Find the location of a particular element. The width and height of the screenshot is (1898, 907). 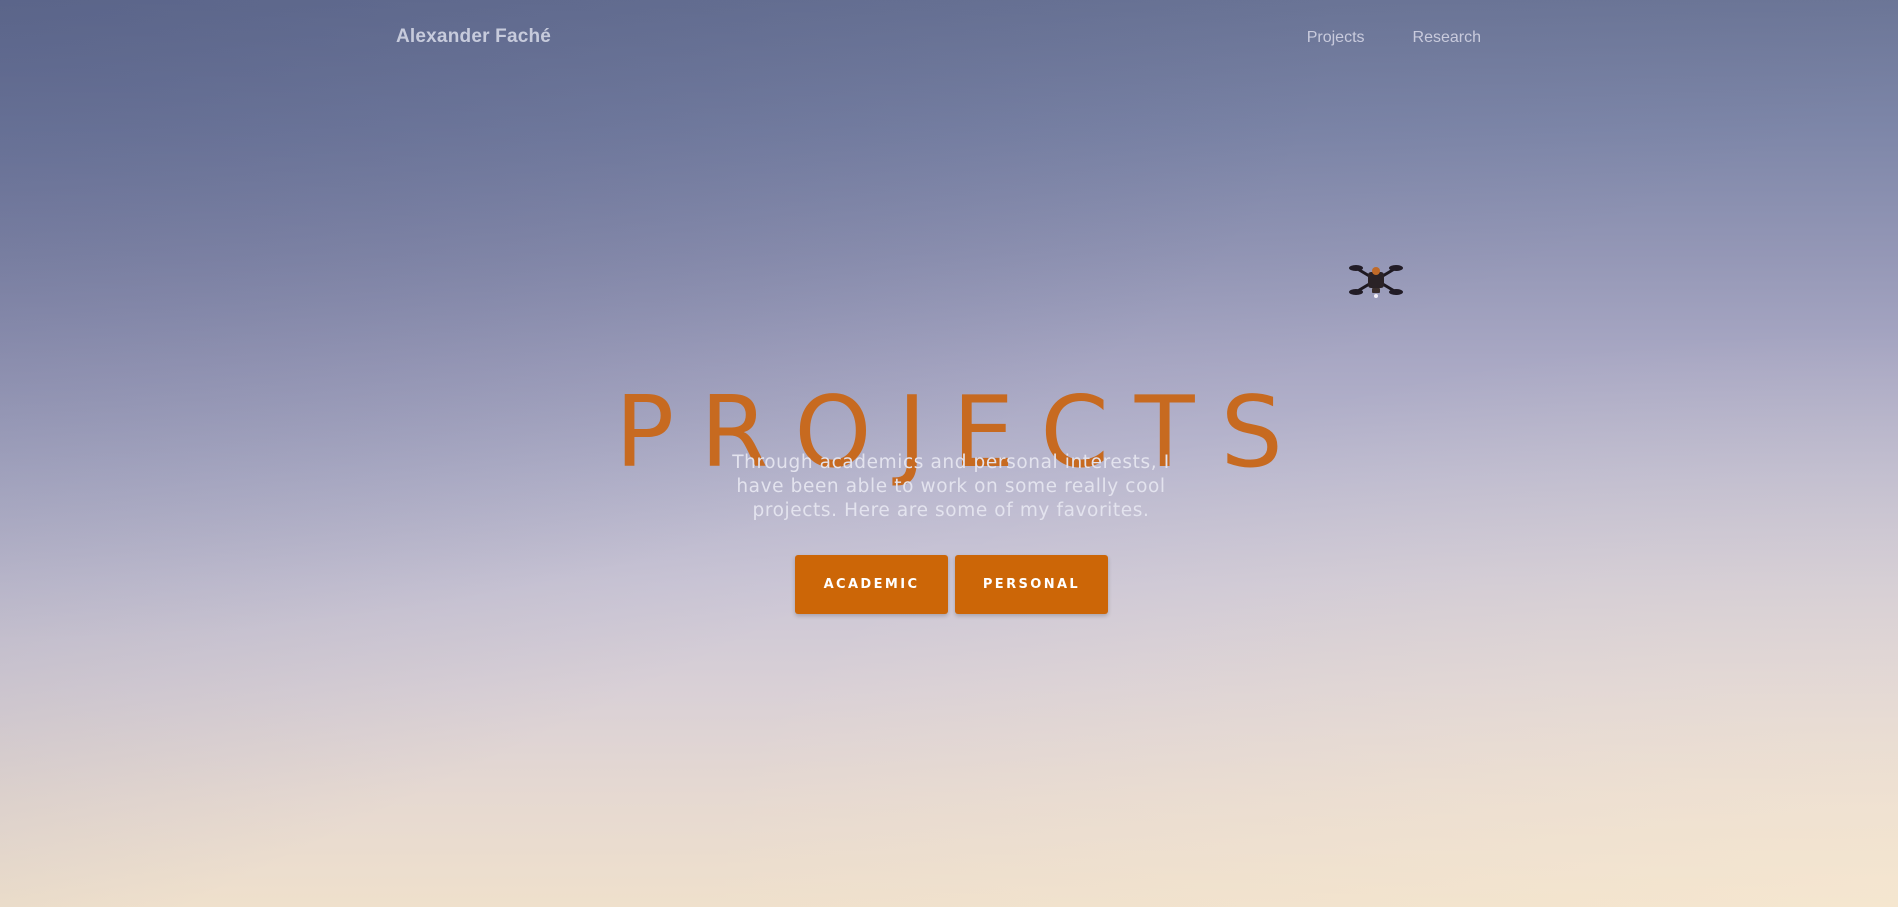

personal-button: PERSONAL is located at coordinates (1031, 584).